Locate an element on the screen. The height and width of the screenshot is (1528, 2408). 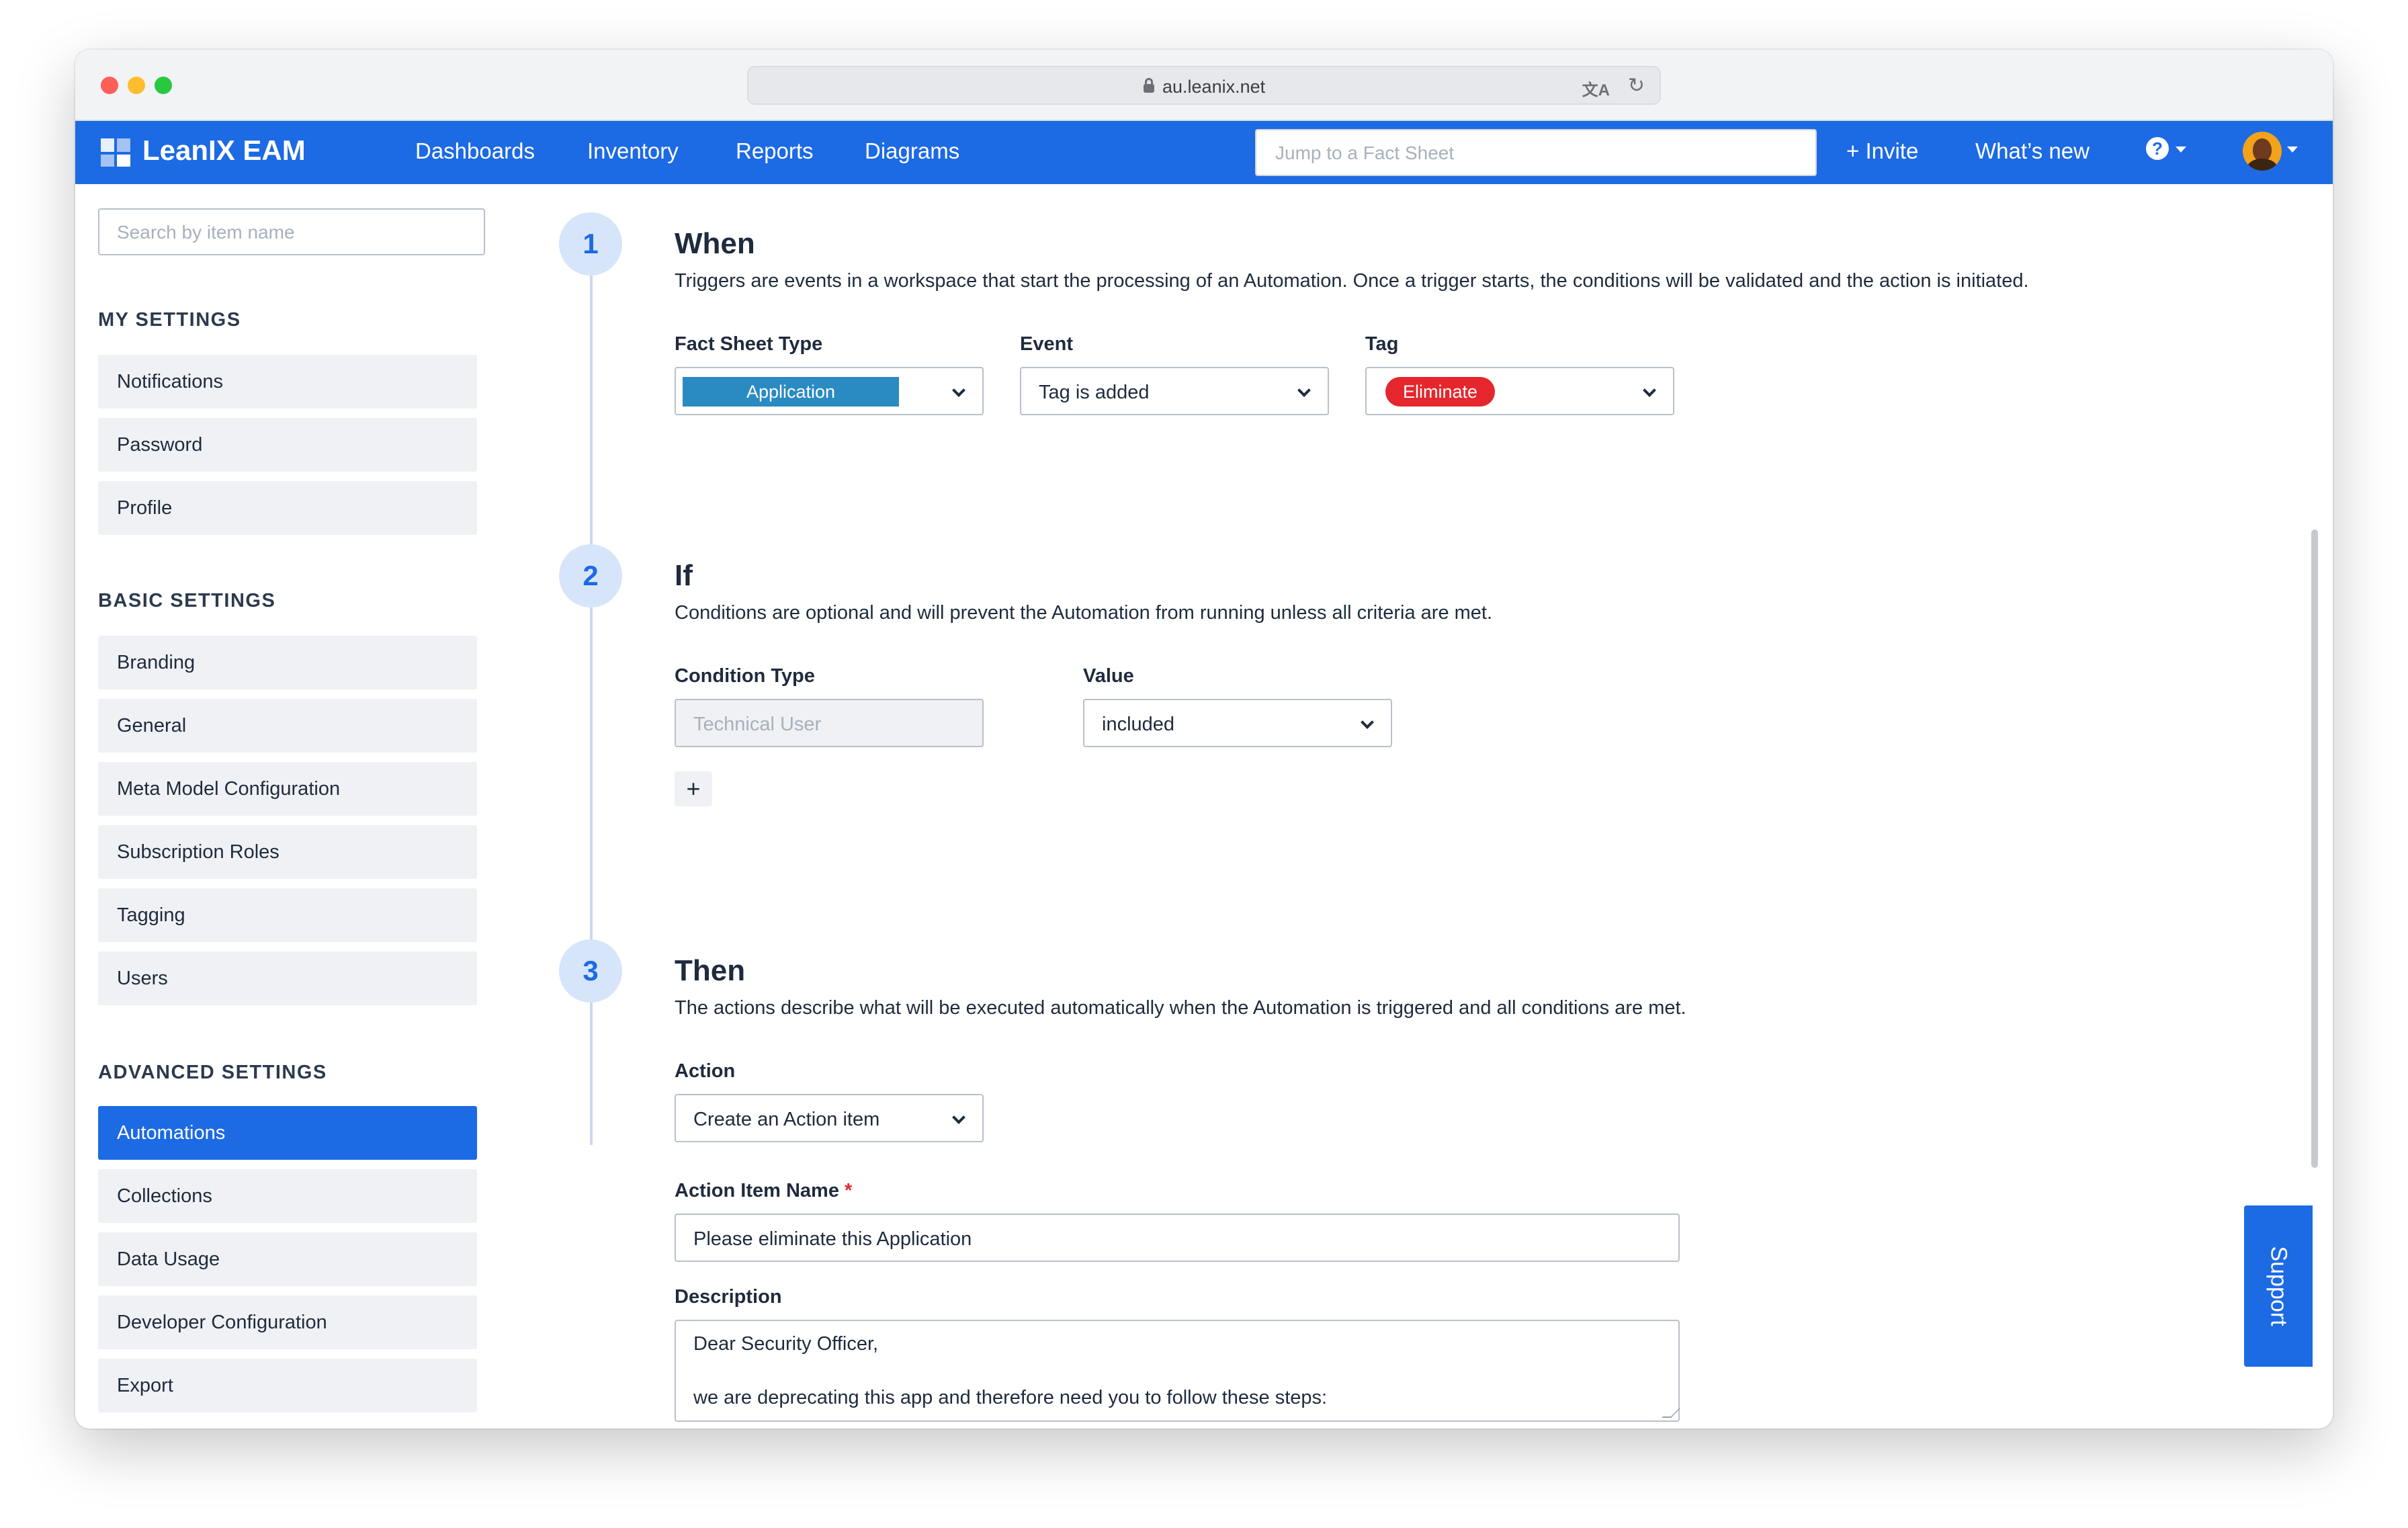
sidebar-item-label: Users is located at coordinates (142, 979).